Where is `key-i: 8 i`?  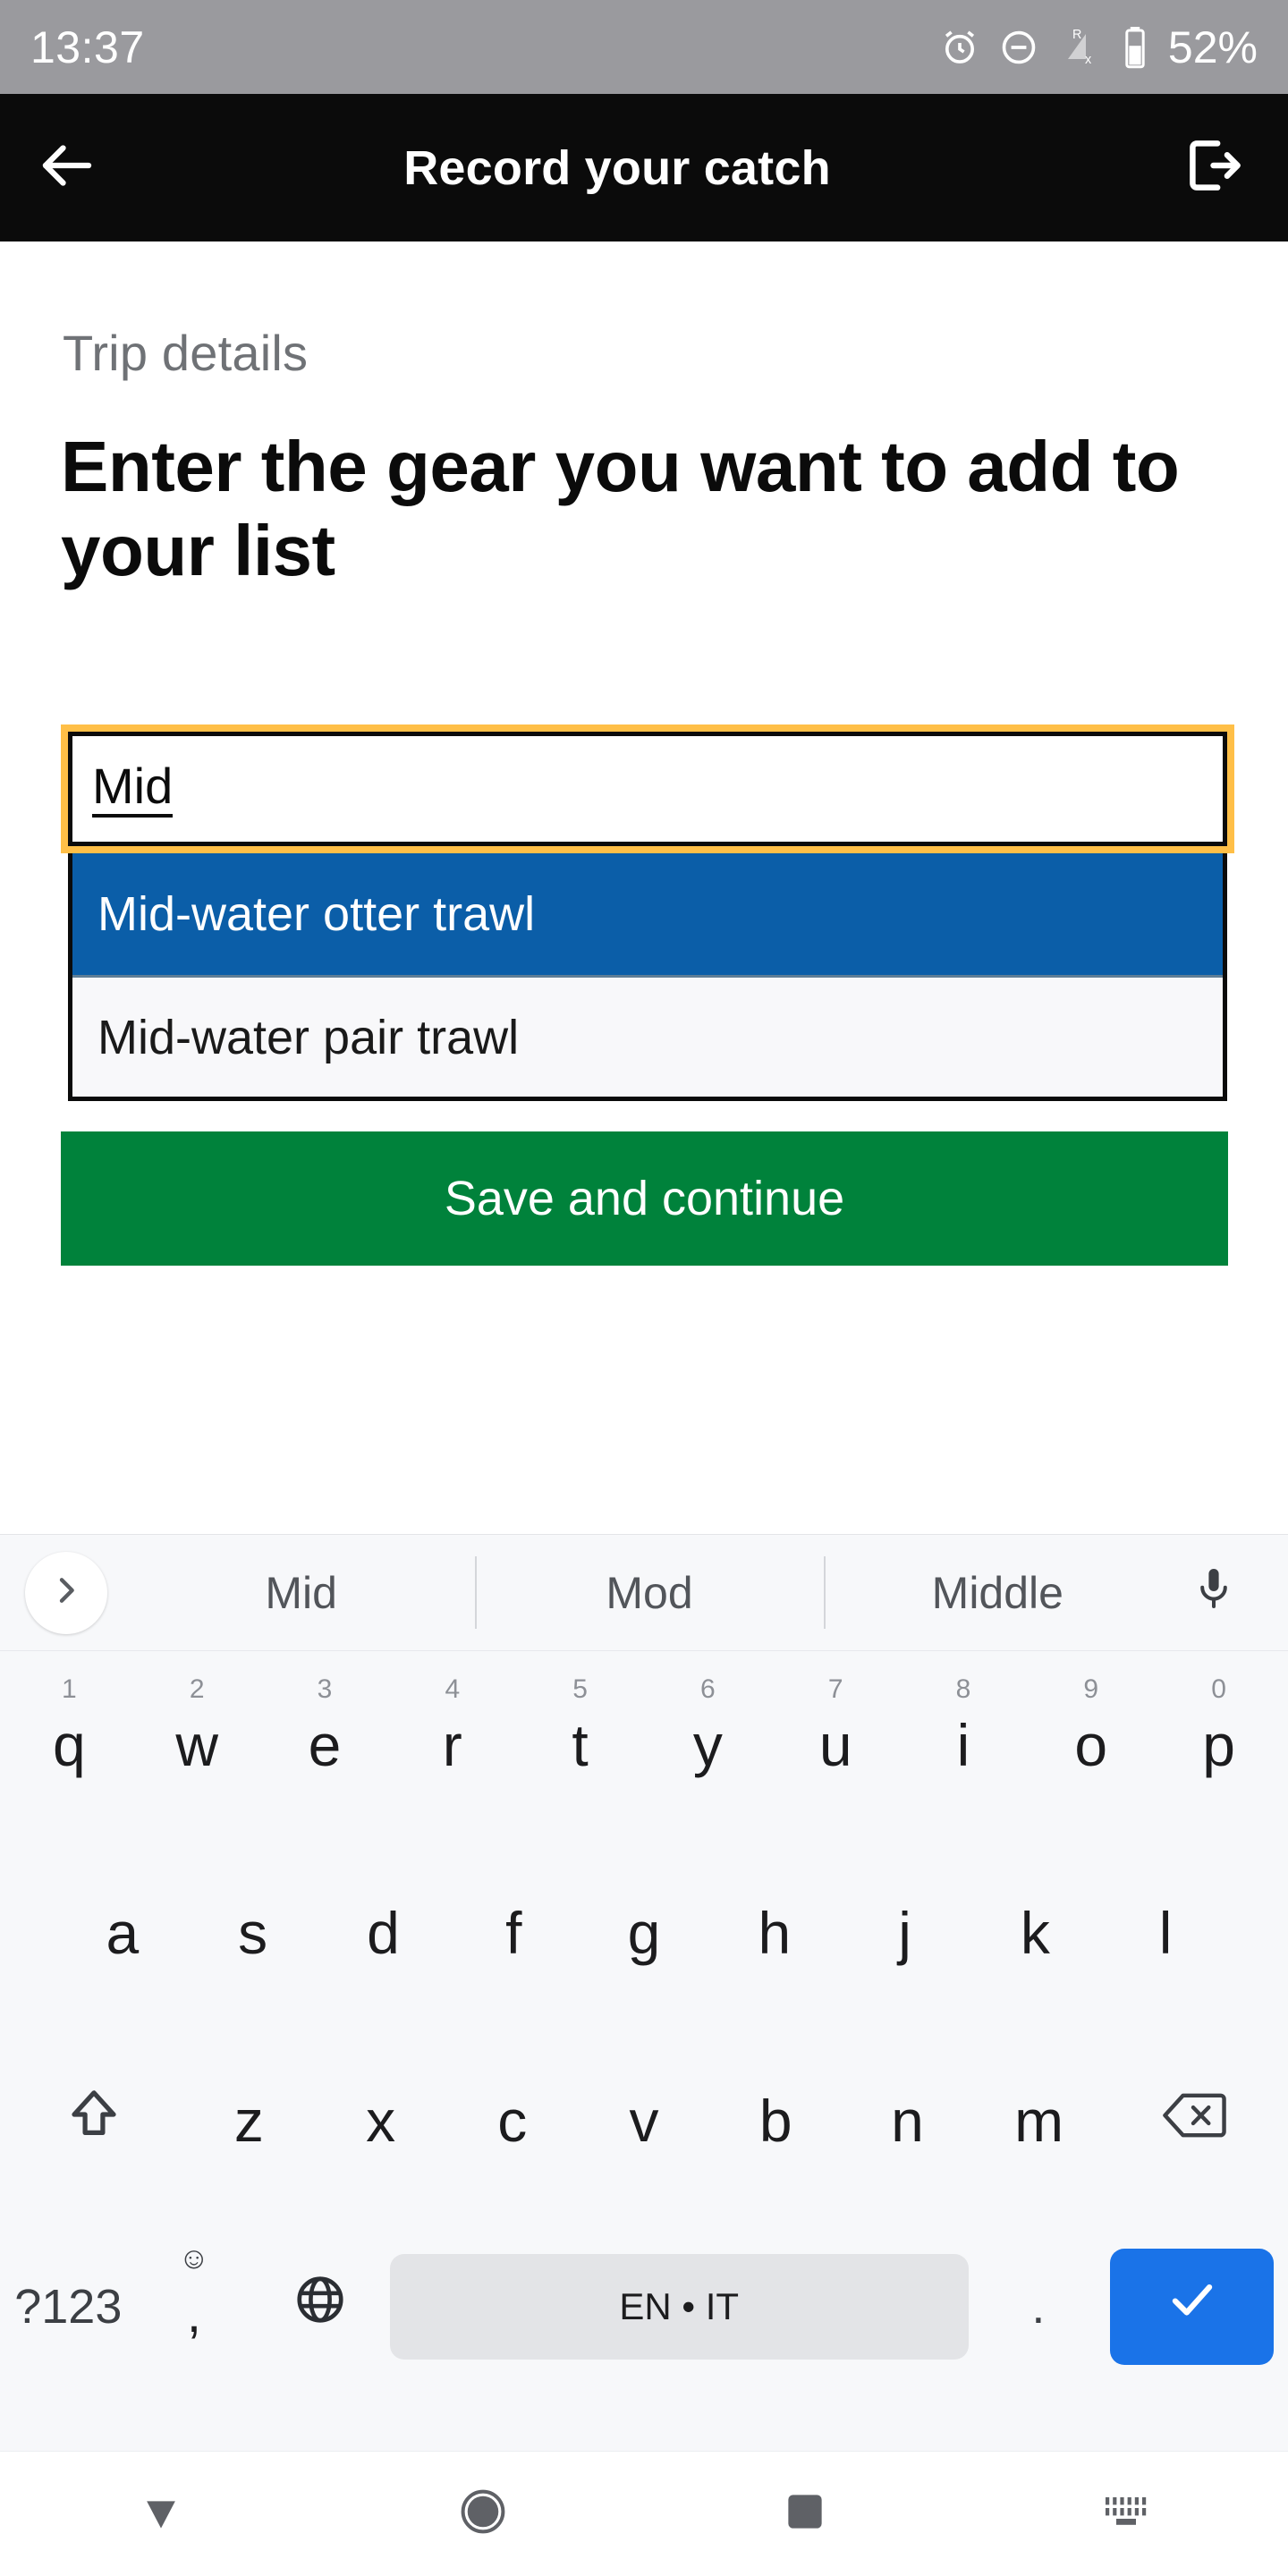
key-i: 8 i is located at coordinates (964, 1745).